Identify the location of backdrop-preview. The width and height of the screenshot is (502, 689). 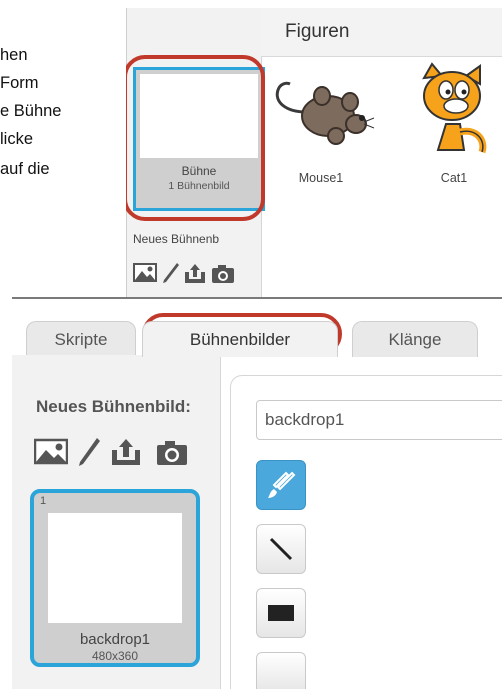
(115, 568).